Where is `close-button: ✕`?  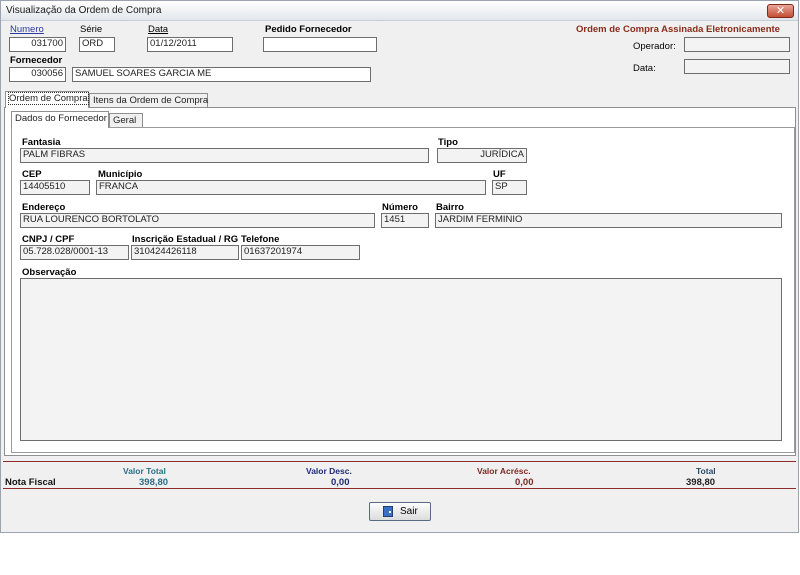 close-button: ✕ is located at coordinates (780, 11).